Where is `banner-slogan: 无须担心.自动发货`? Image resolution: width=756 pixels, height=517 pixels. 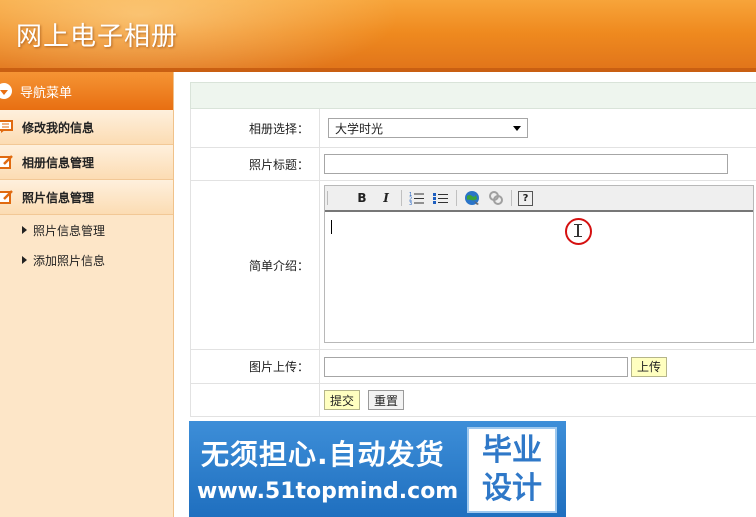 banner-slogan: 无须担心.自动发货 is located at coordinates (323, 454).